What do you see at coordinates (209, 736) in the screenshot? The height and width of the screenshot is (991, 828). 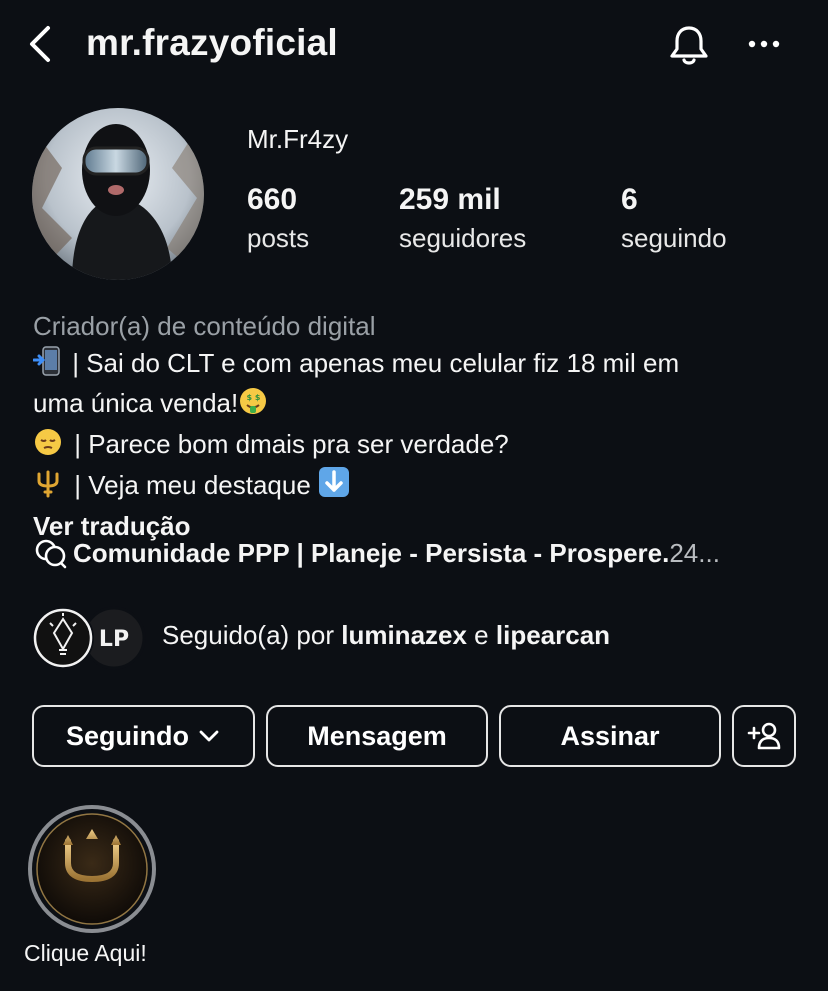 I see `chevron-down-icon` at bounding box center [209, 736].